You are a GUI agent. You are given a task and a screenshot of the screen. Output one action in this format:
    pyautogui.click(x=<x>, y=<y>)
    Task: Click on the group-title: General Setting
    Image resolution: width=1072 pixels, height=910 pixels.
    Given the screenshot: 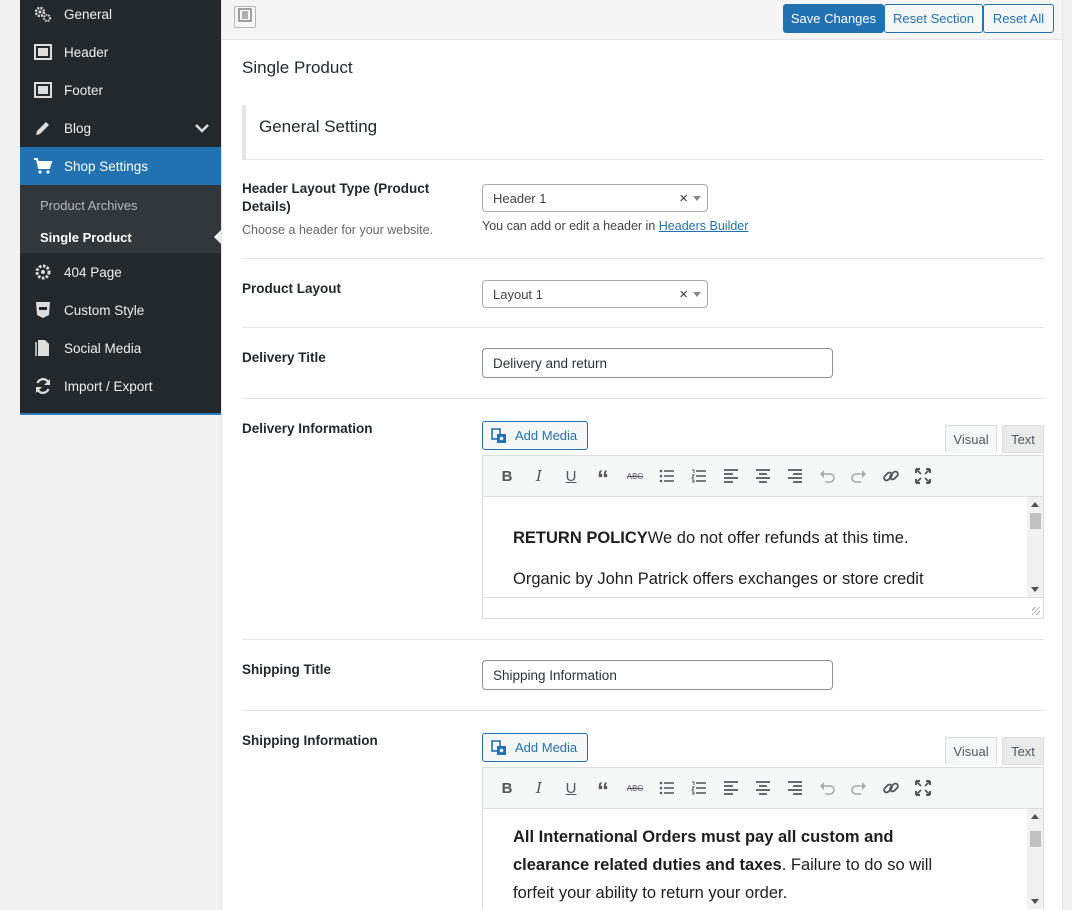 What is the action you would take?
    pyautogui.click(x=318, y=126)
    